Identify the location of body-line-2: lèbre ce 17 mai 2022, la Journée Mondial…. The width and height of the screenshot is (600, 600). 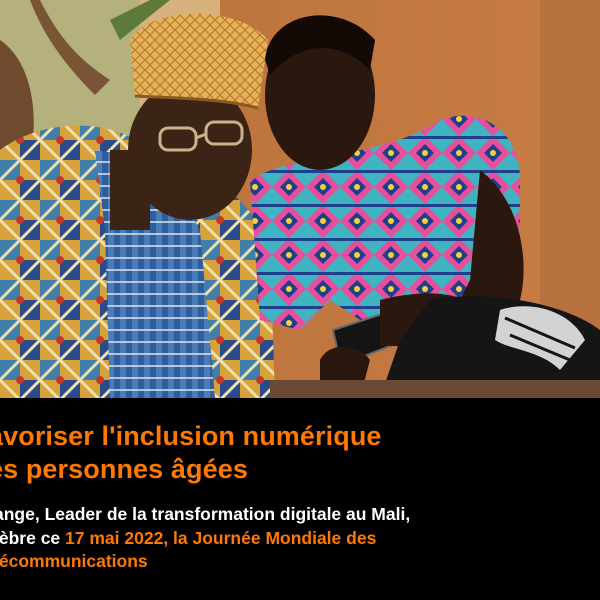
(205, 539).